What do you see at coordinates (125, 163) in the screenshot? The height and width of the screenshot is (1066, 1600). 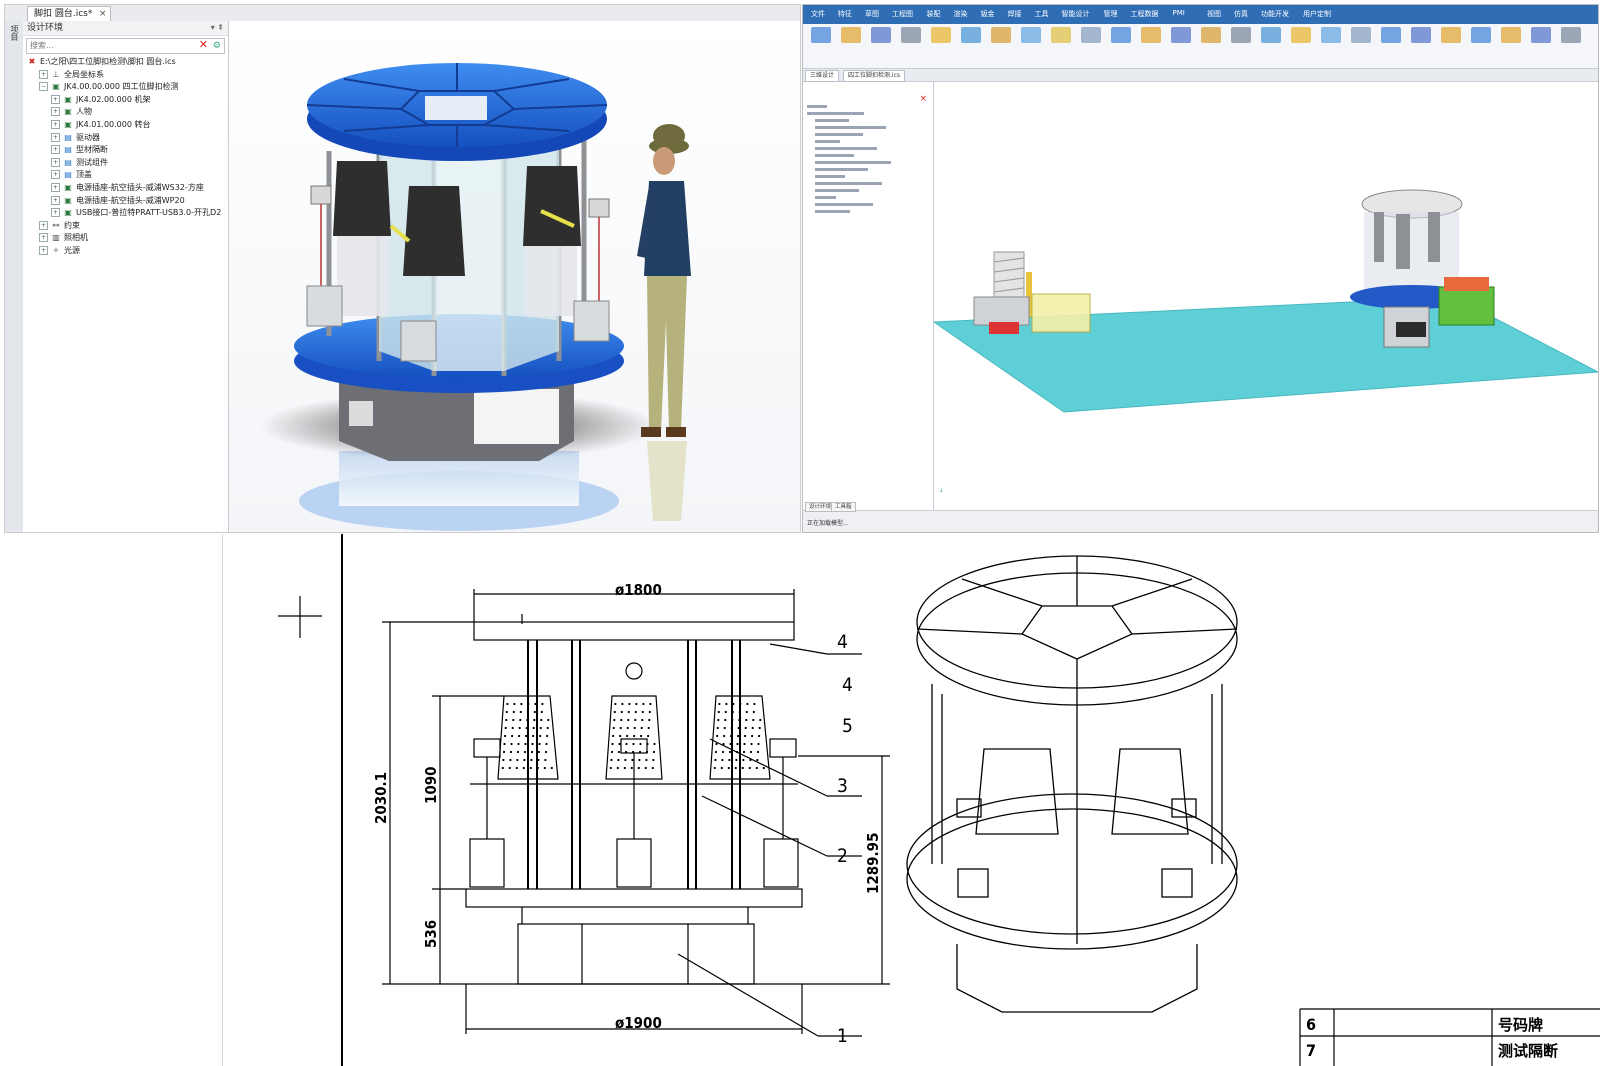 I see `tree-node: + ▤ 测试组件` at bounding box center [125, 163].